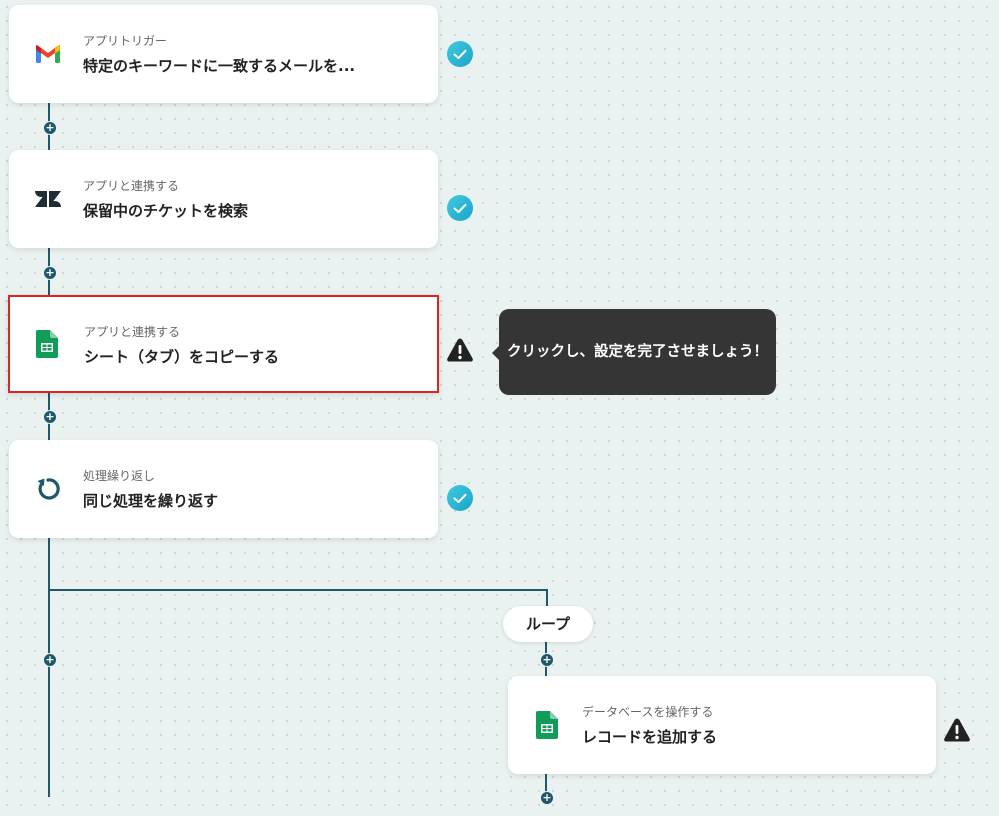 This screenshot has width=999, height=816. What do you see at coordinates (48, 54) in the screenshot?
I see `gmail-icon` at bounding box center [48, 54].